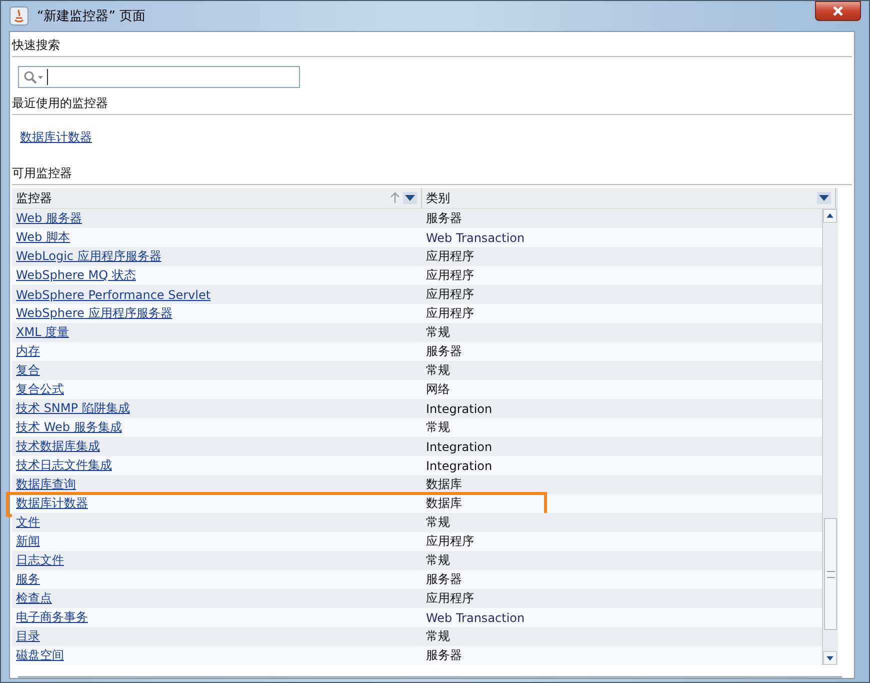 Image resolution: width=870 pixels, height=683 pixels. I want to click on monitor-link: 内存, so click(28, 351).